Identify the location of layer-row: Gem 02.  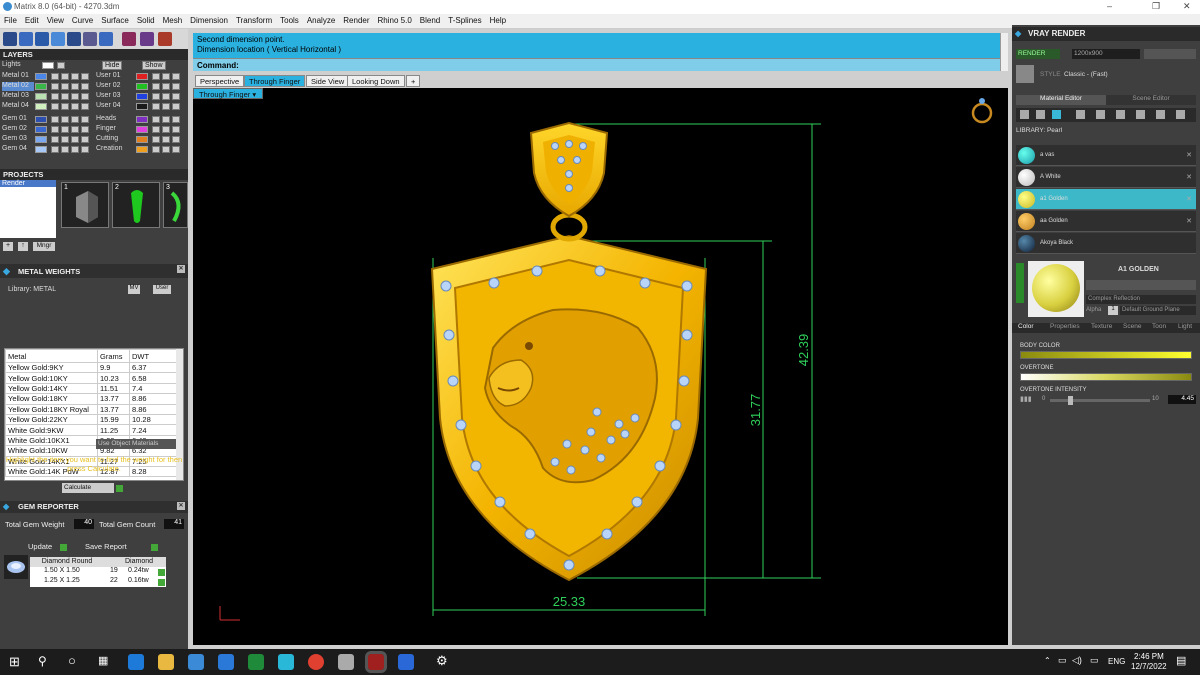
(48, 129).